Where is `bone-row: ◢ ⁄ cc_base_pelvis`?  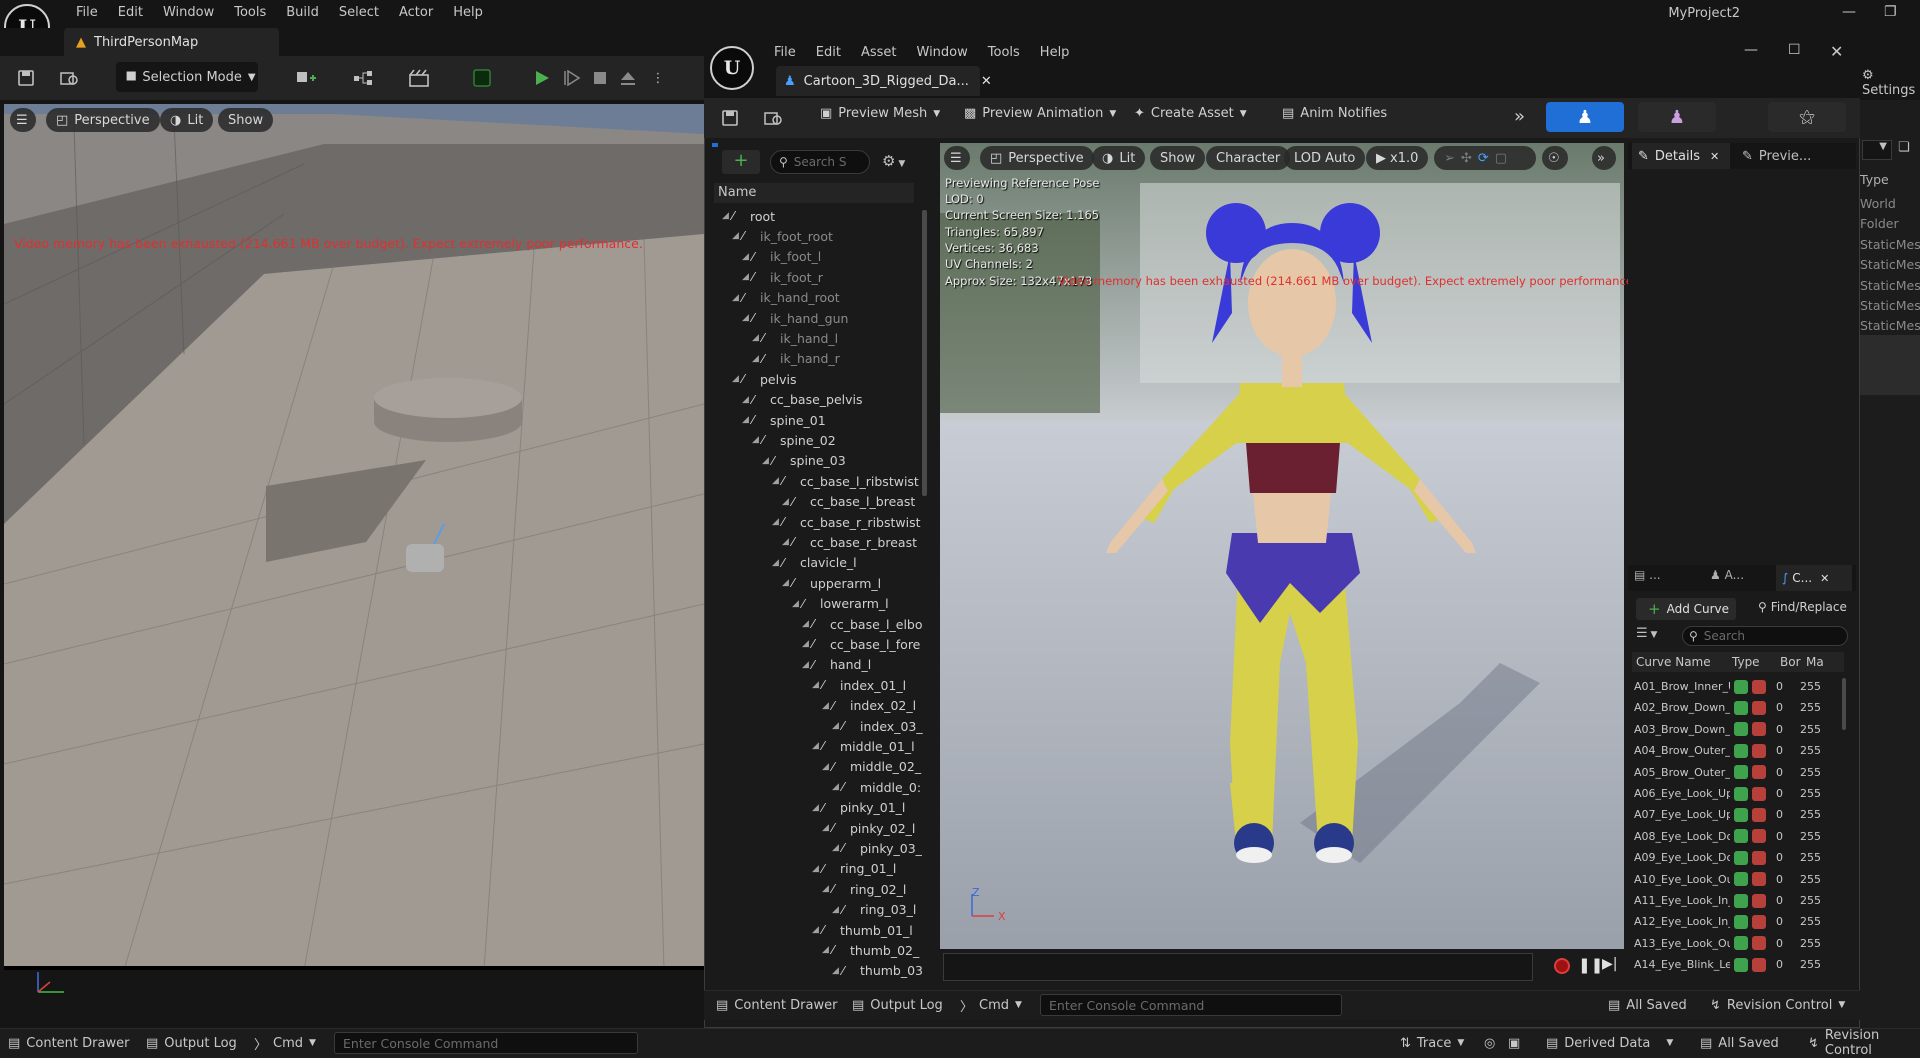 bone-row: ◢ ⁄ cc_base_pelvis is located at coordinates (802, 400).